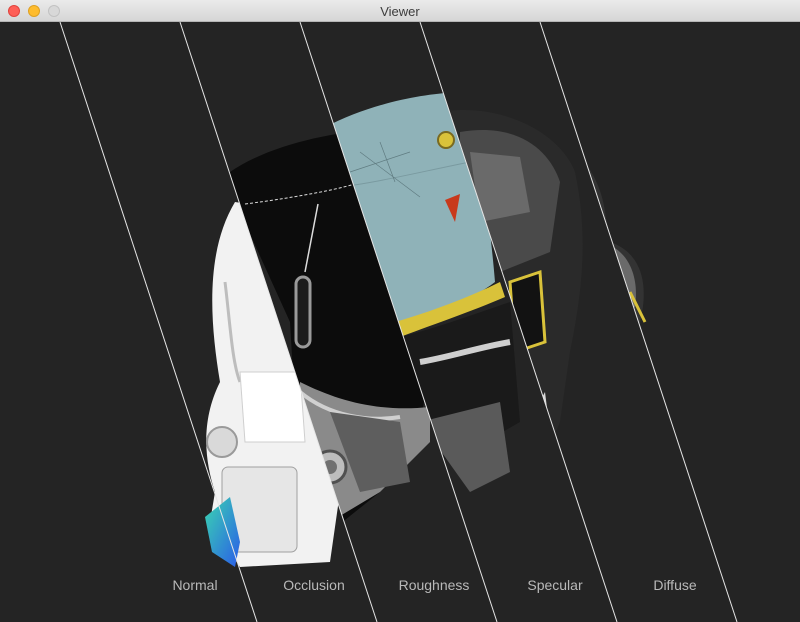 This screenshot has width=800, height=622. Describe the element at coordinates (675, 585) in the screenshot. I see `channel-label-diffuse: Diffuse` at that location.